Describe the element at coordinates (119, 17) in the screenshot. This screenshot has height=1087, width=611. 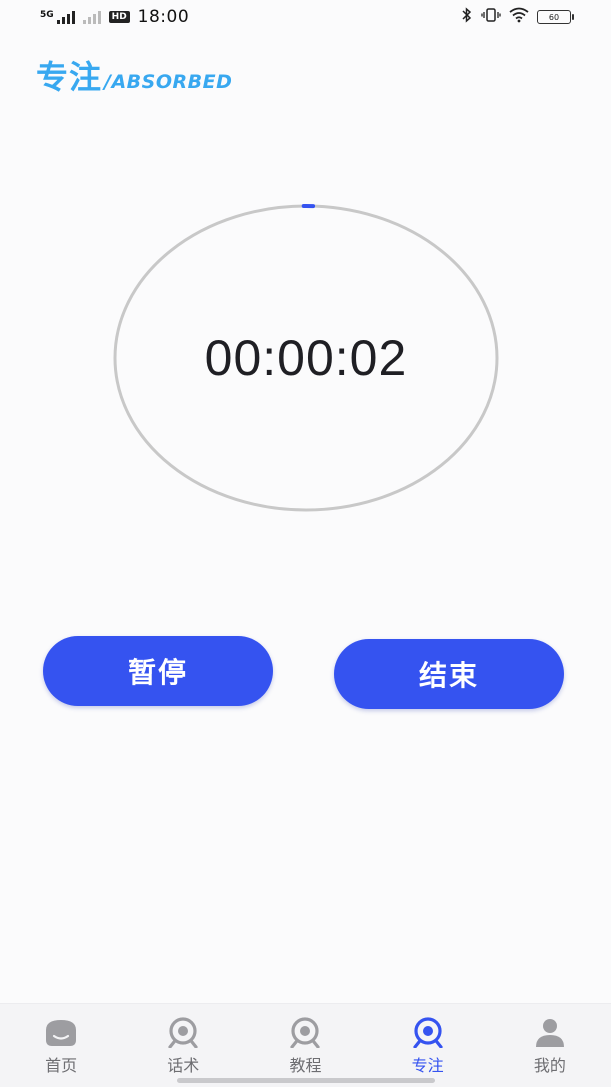
I see `hd-badge: HD` at that location.